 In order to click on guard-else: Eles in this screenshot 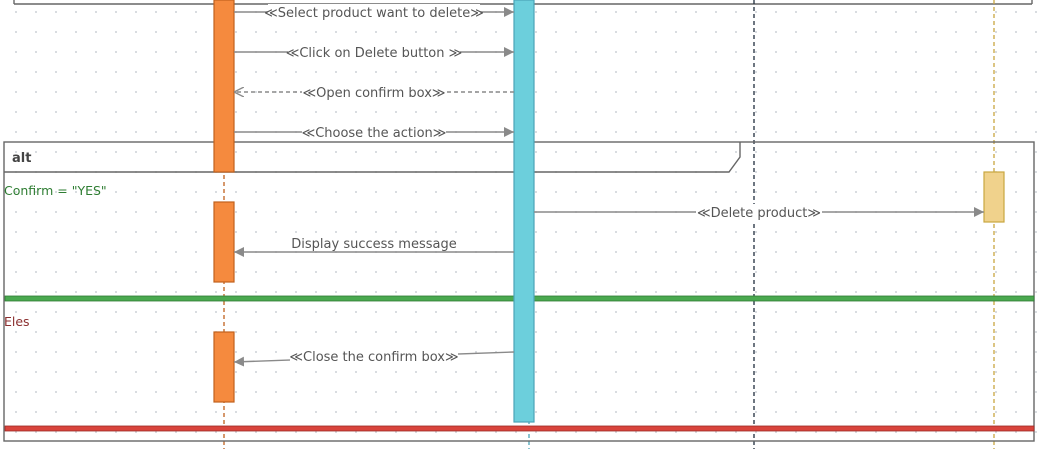, I will do `click(17, 321)`.